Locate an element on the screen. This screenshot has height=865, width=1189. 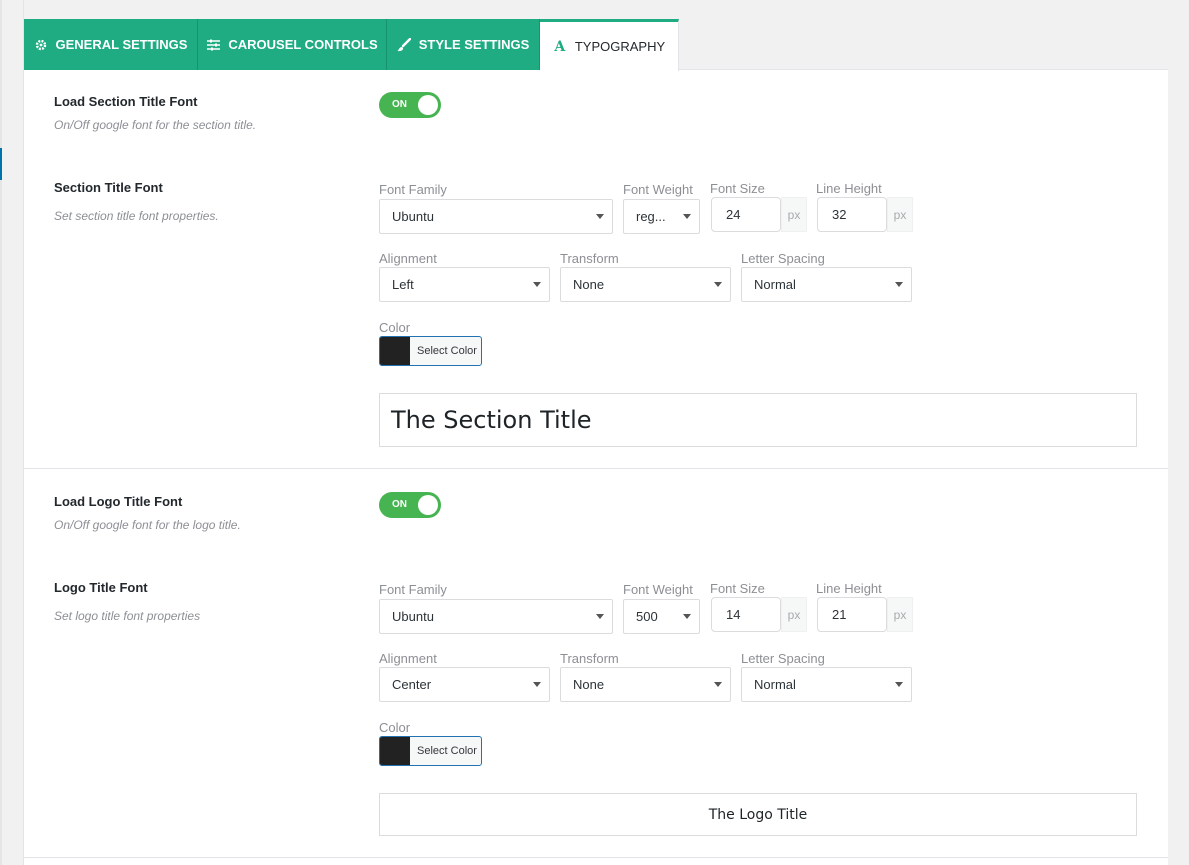
line-height-input: 21 is located at coordinates (852, 614).